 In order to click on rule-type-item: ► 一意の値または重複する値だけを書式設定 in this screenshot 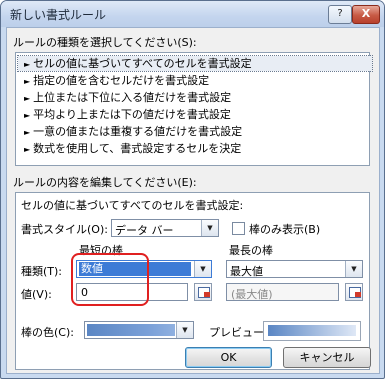, I will do `click(195, 131)`.